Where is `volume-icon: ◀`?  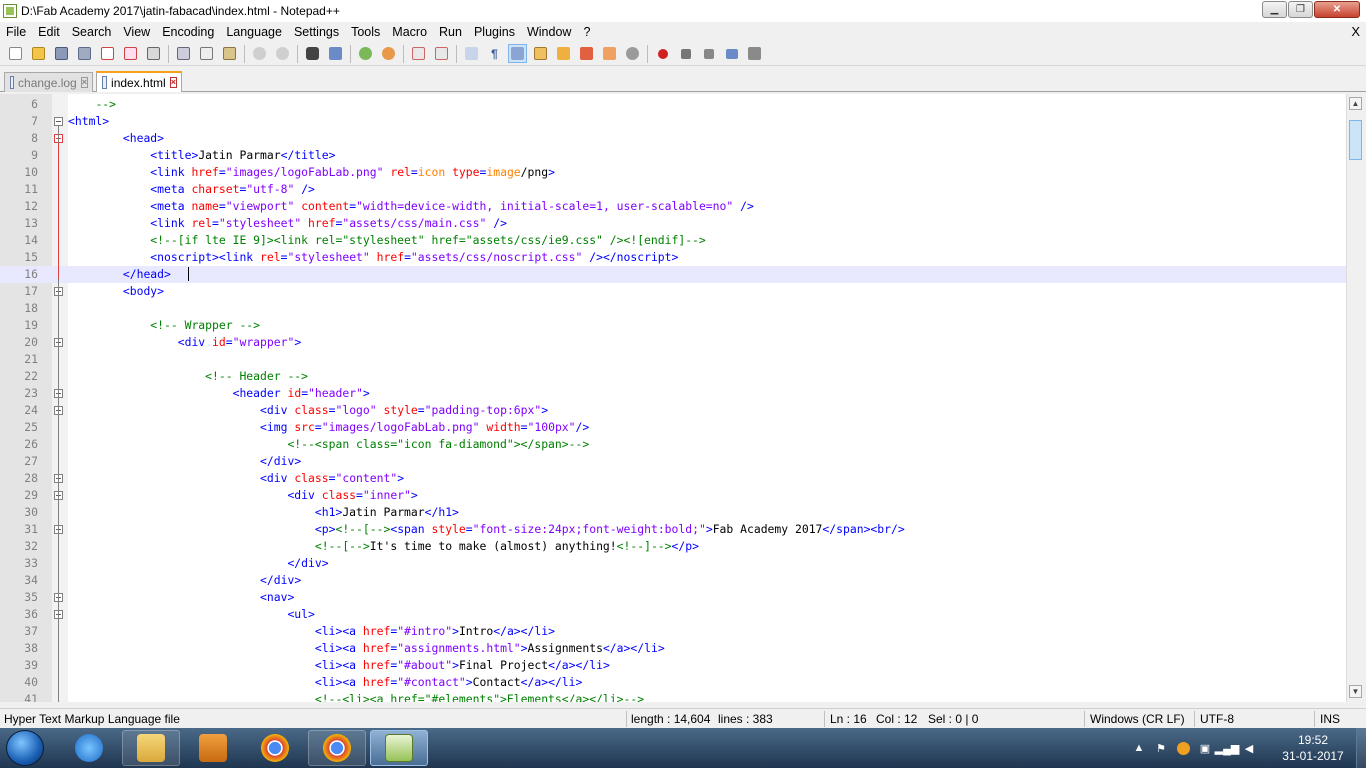
volume-icon: ◀ is located at coordinates (1249, 748).